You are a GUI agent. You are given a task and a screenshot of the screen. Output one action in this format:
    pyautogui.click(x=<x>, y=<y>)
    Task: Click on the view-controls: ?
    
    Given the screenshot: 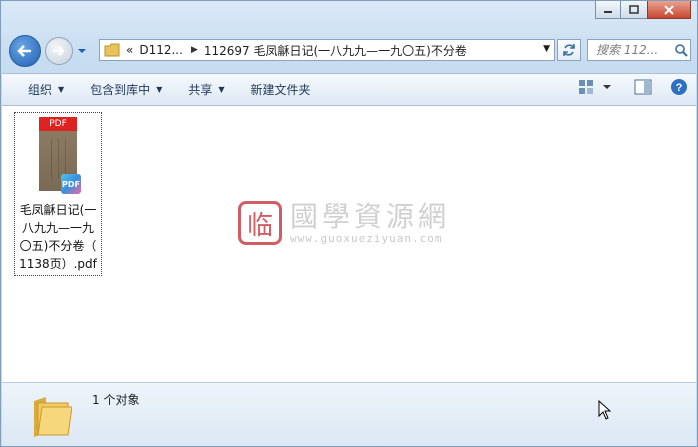 What is the action you would take?
    pyautogui.click(x=633, y=87)
    